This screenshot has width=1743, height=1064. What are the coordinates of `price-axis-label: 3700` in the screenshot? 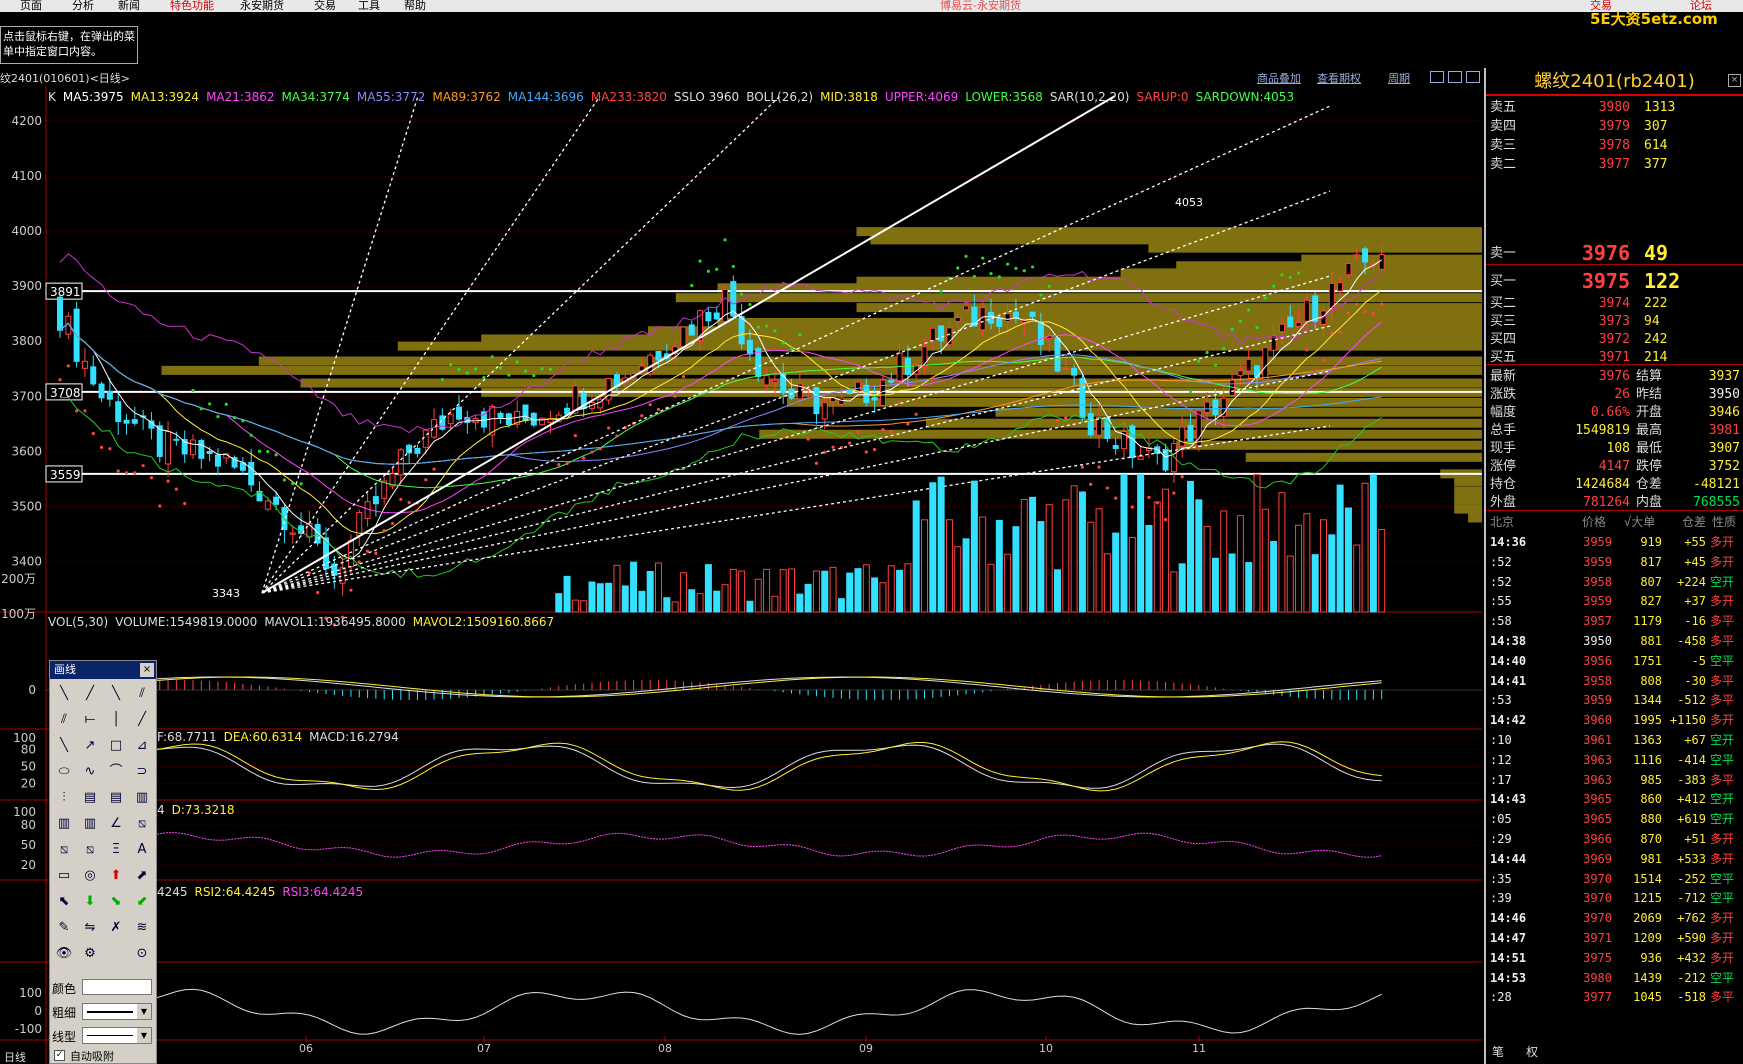 It's located at (26, 396).